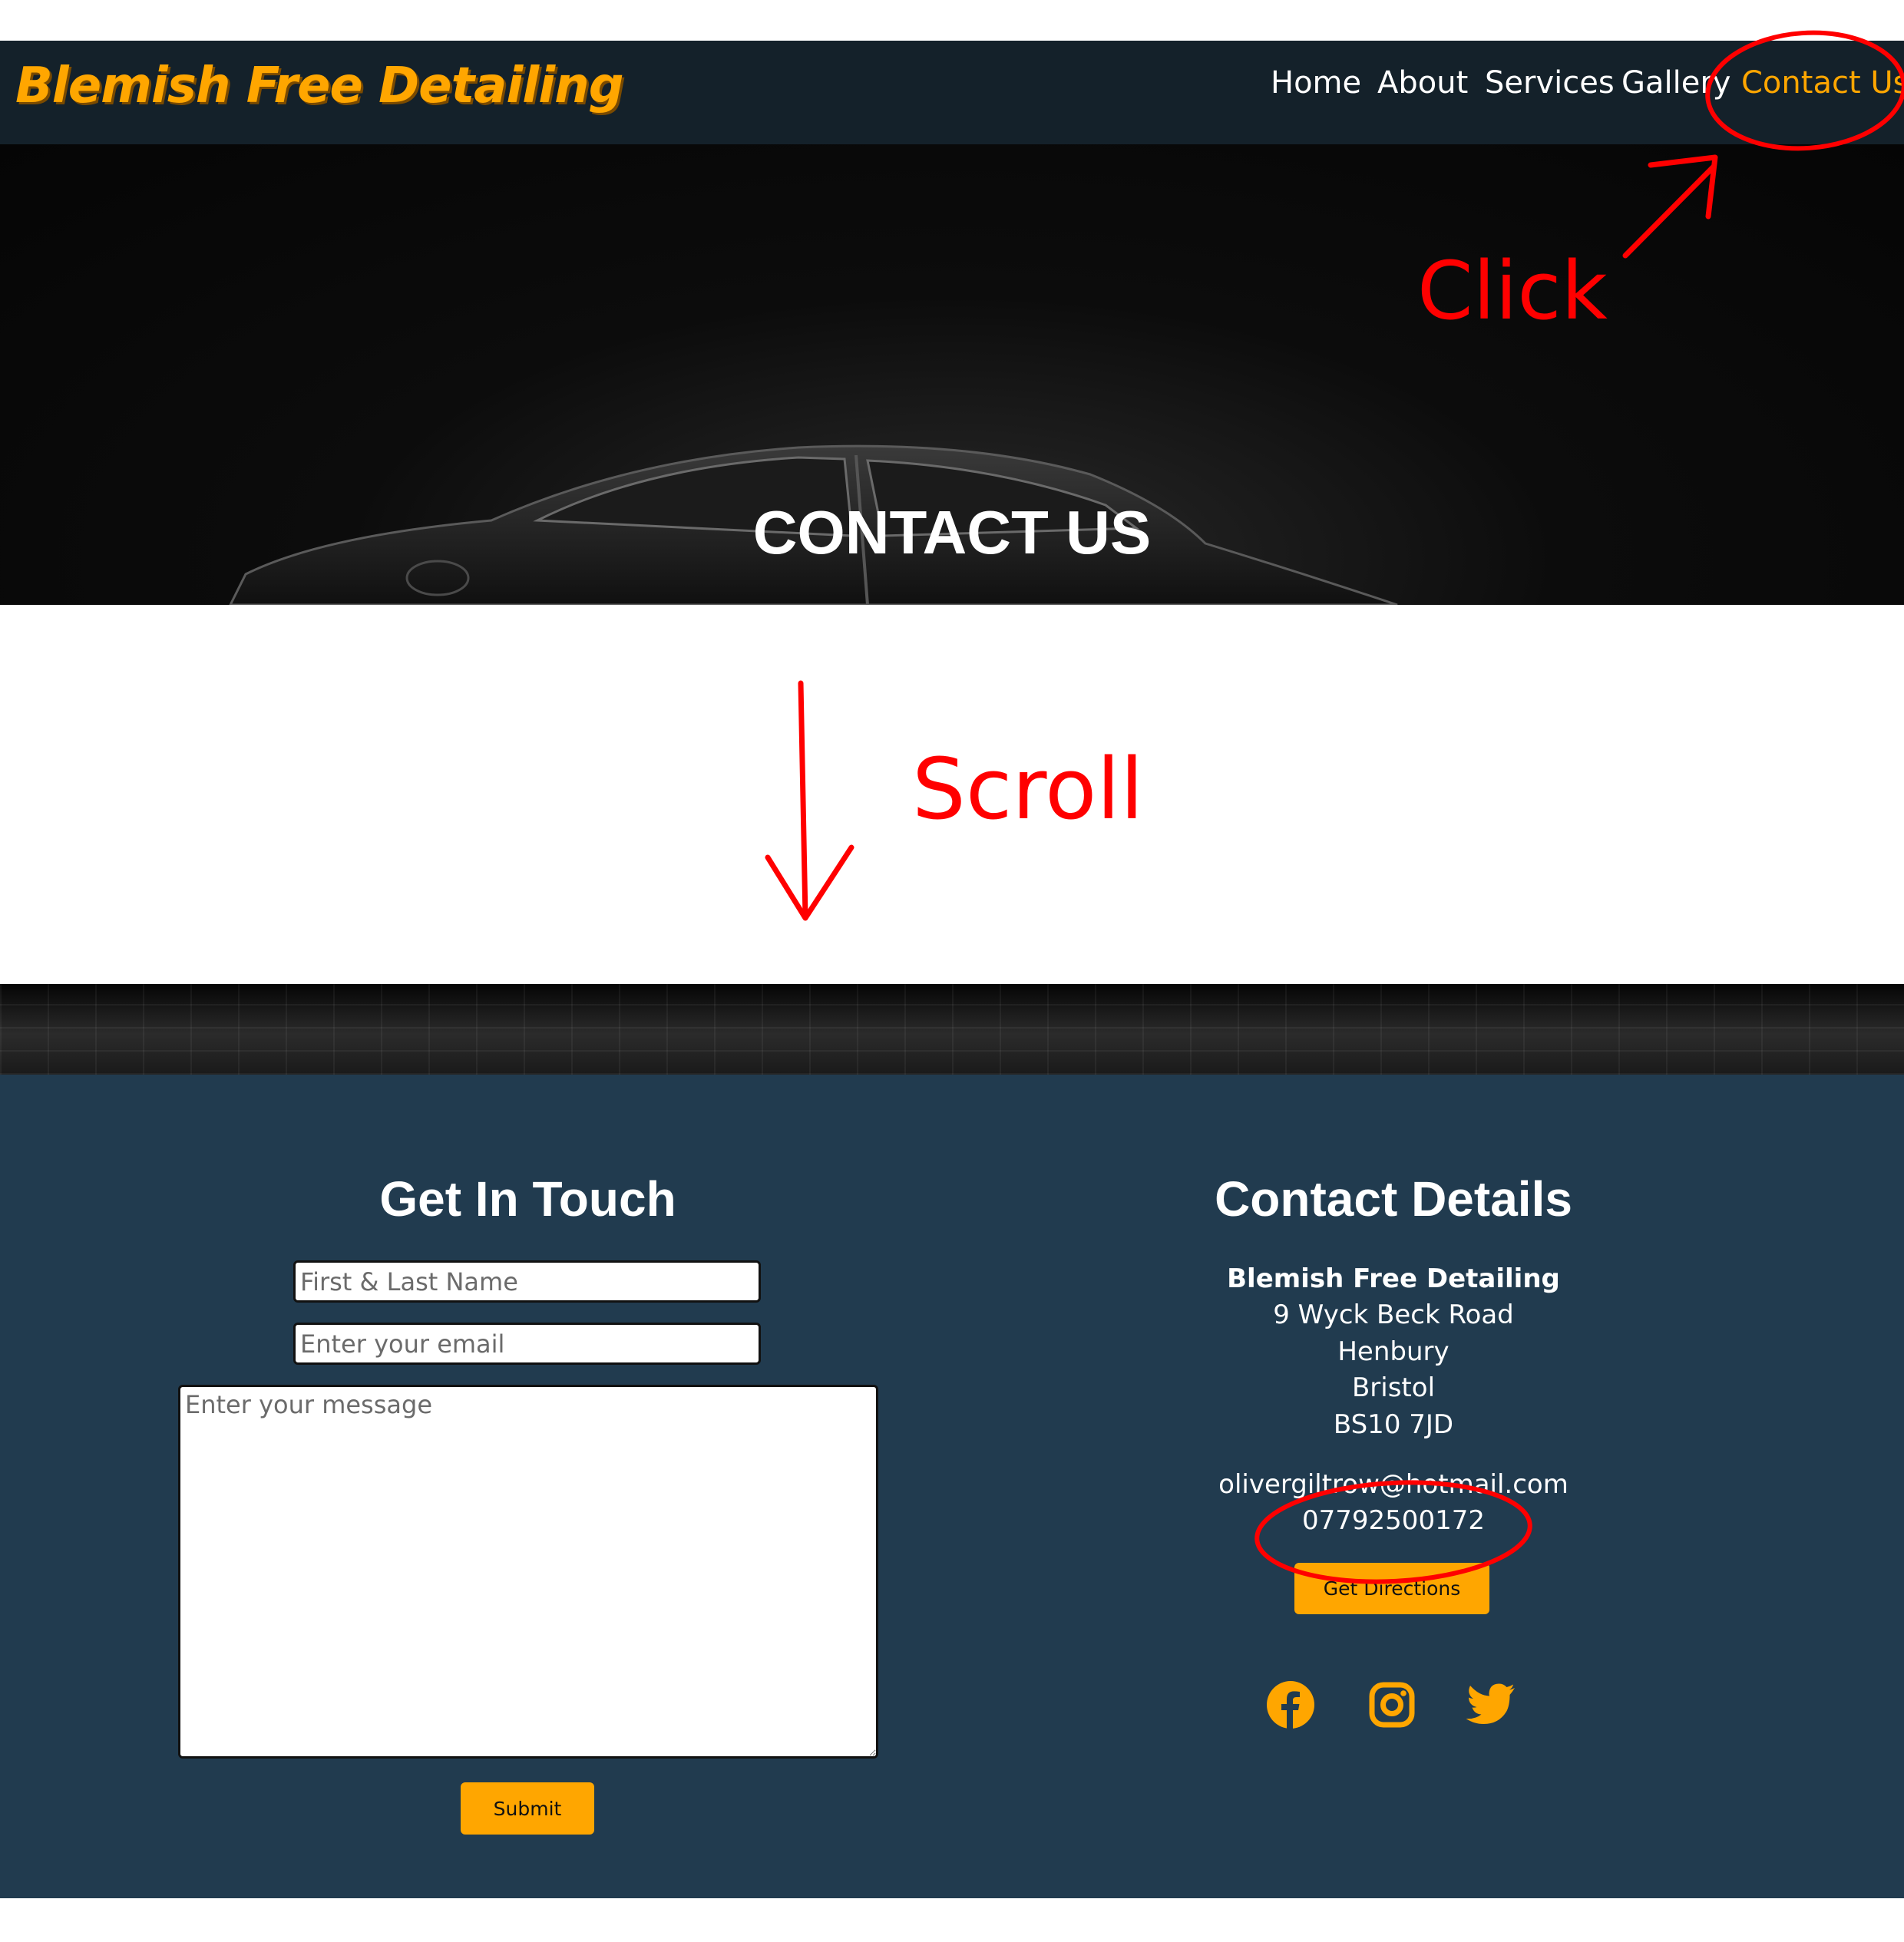  Describe the element at coordinates (1393, 1388) in the screenshot. I see `address-line: Bristol` at that location.